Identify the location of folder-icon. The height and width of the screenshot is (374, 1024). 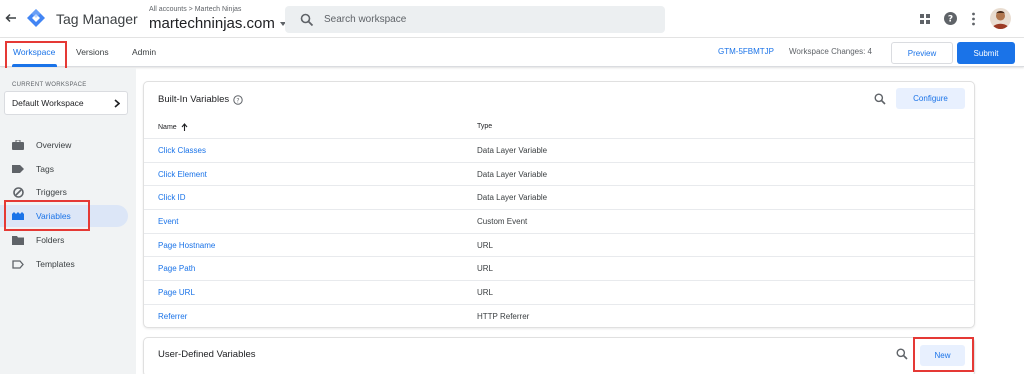
(18, 240).